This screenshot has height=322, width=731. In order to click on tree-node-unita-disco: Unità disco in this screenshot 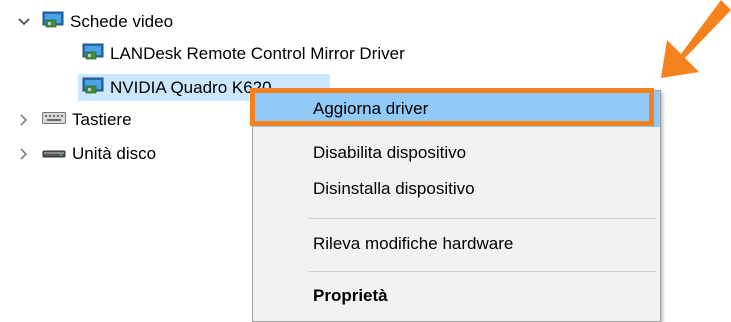, I will do `click(86, 154)`.